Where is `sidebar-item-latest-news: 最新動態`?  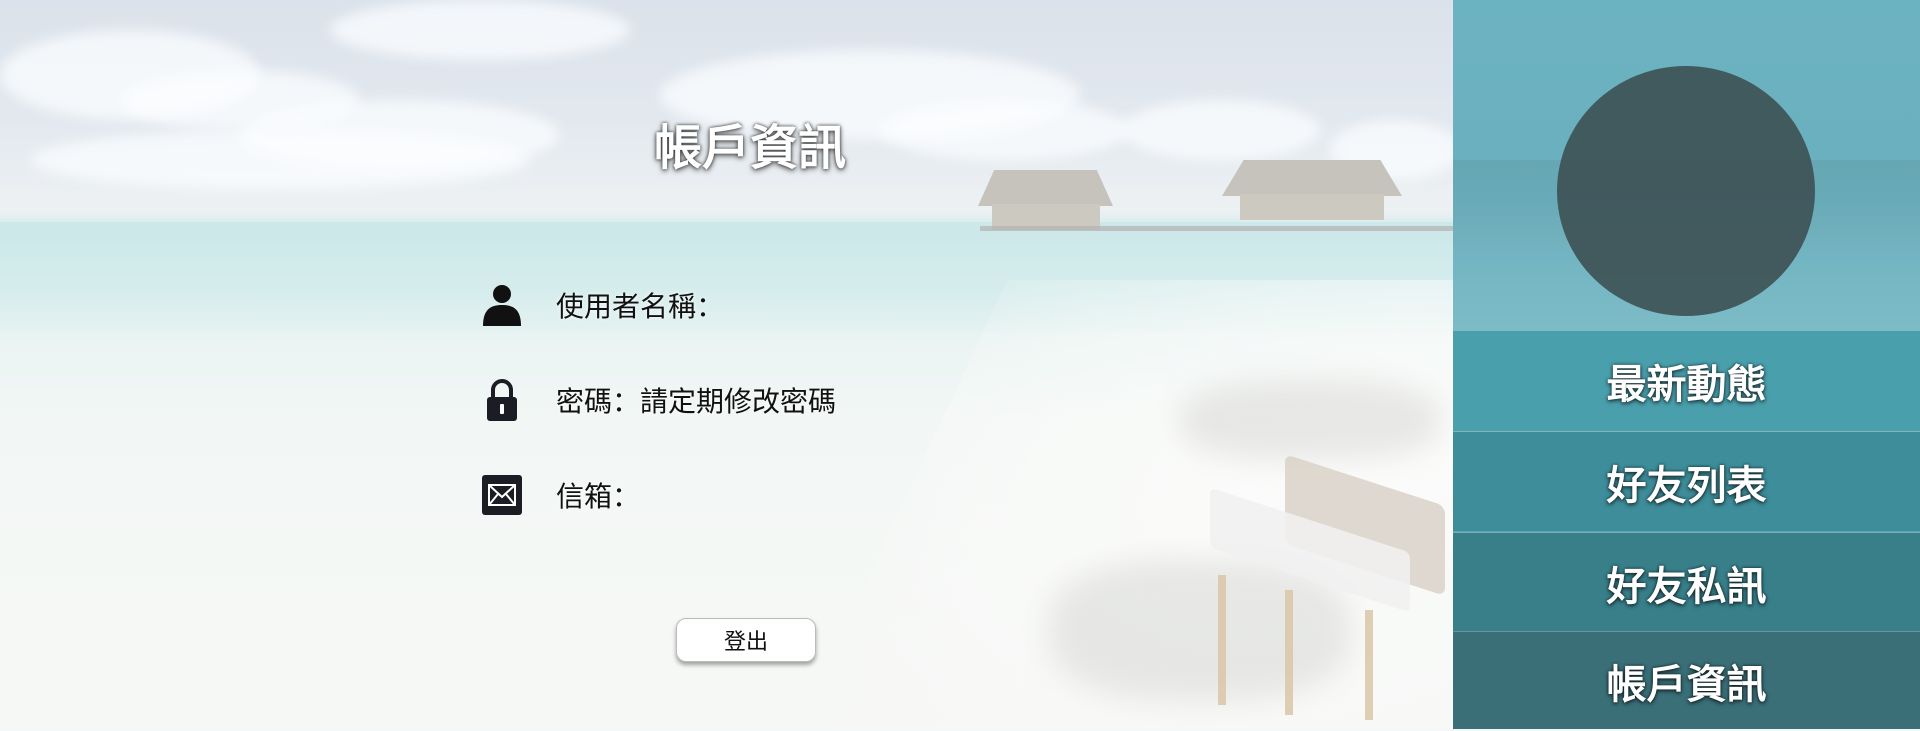
sidebar-item-latest-news: 最新動態 is located at coordinates (1686, 381).